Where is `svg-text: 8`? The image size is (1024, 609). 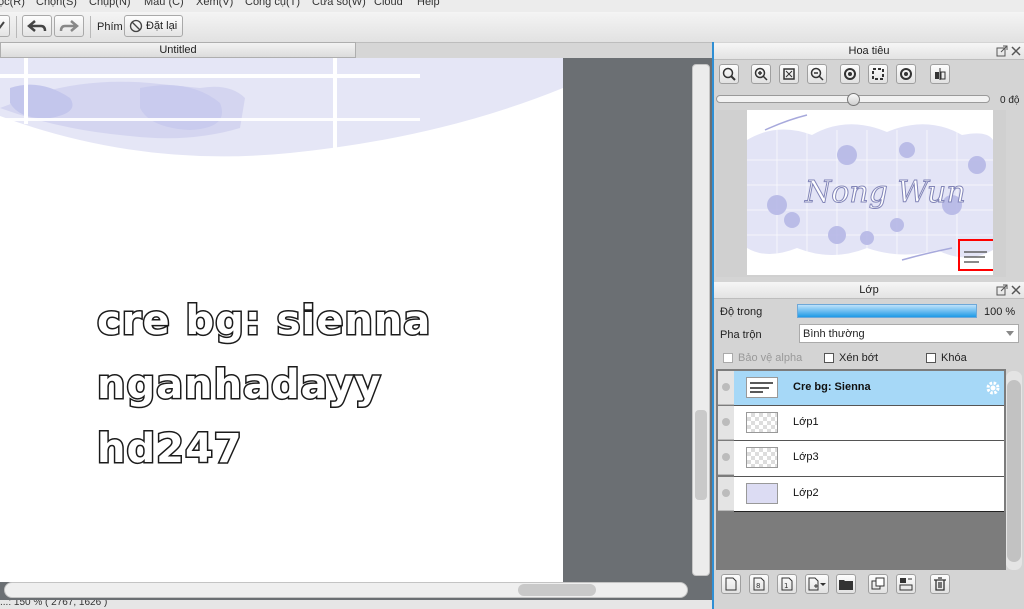
svg-text: 8 is located at coordinates (758, 586).